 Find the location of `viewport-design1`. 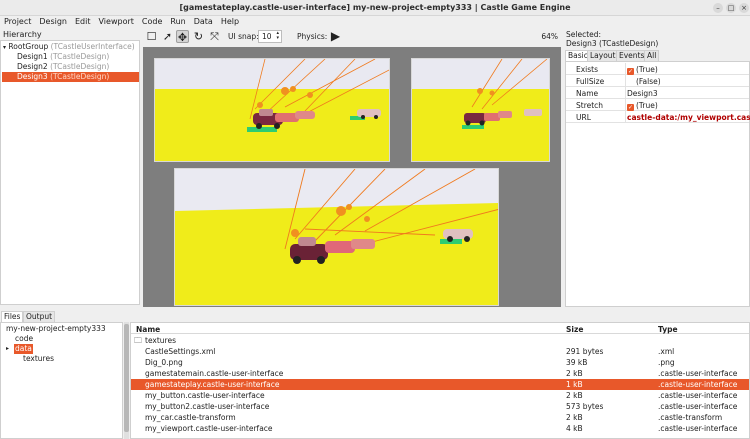

viewport-design1 is located at coordinates (272, 110).